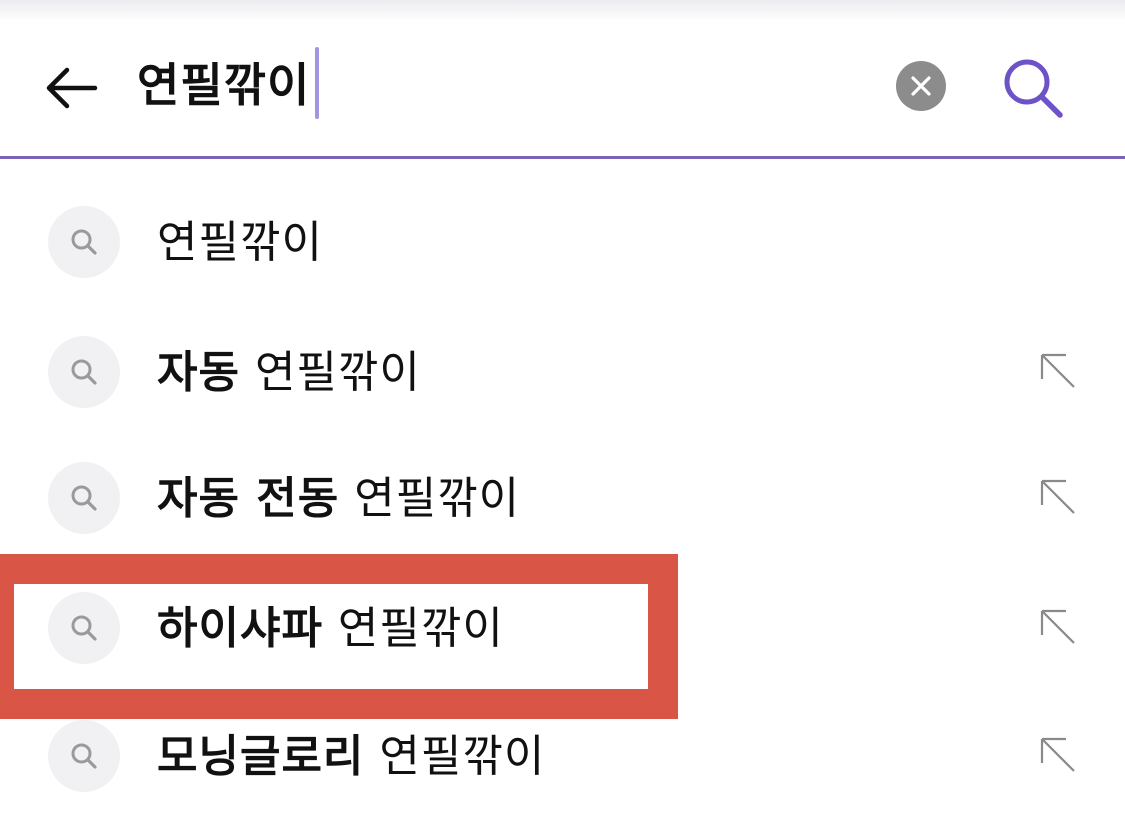 This screenshot has width=1125, height=836. What do you see at coordinates (562, 622) in the screenshot?
I see `suggestion-row-highlighted: 하이샤파 연필깎이` at bounding box center [562, 622].